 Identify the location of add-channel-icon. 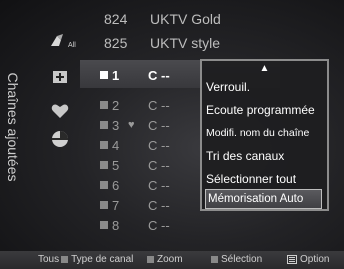
(60, 77).